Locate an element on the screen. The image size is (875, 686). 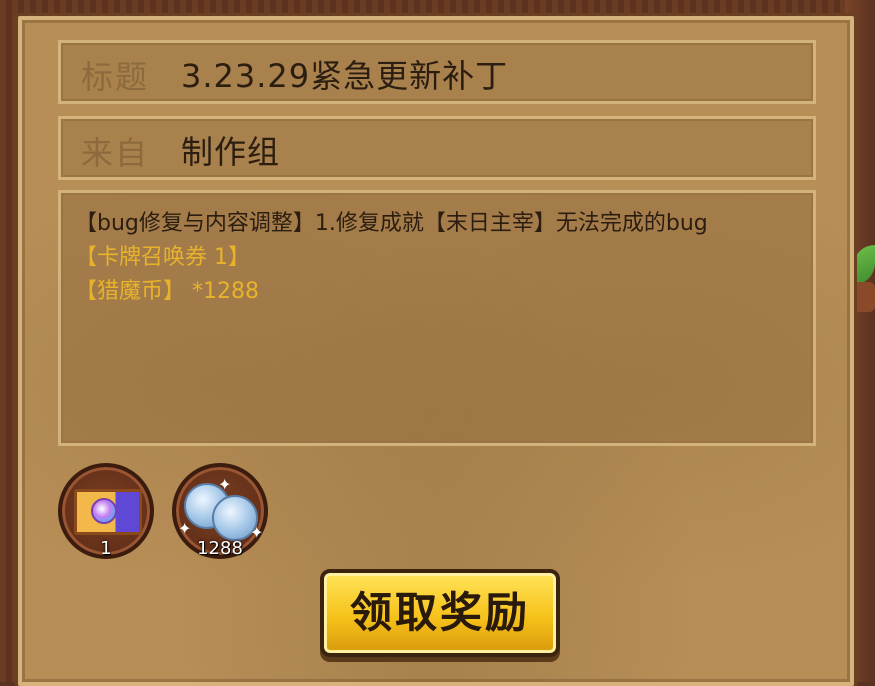
reward-count: 1 is located at coordinates (106, 548).